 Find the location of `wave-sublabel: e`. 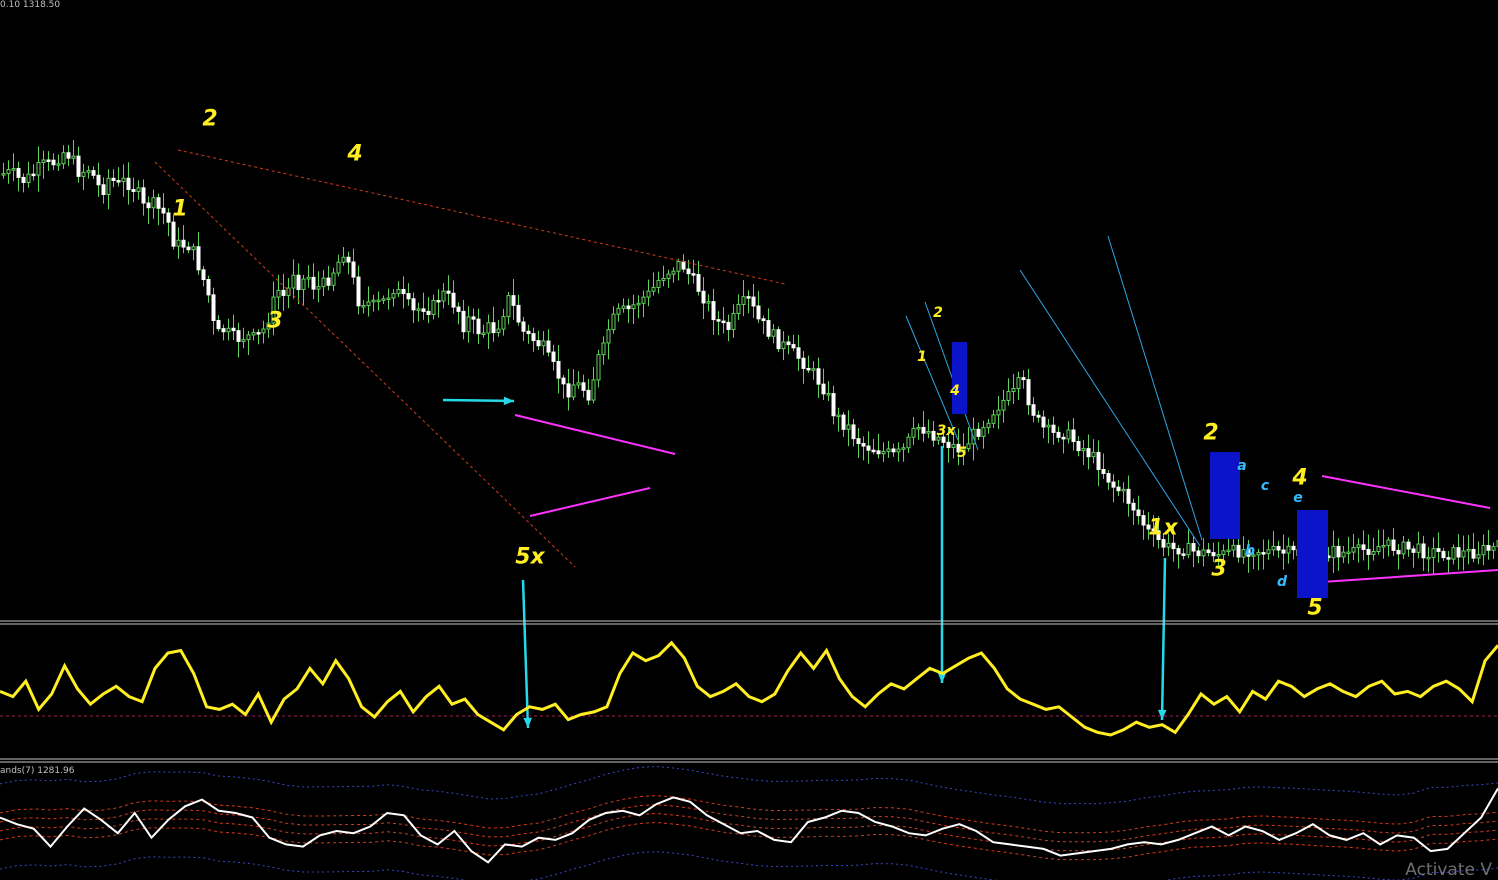

wave-sublabel: e is located at coordinates (1298, 498).